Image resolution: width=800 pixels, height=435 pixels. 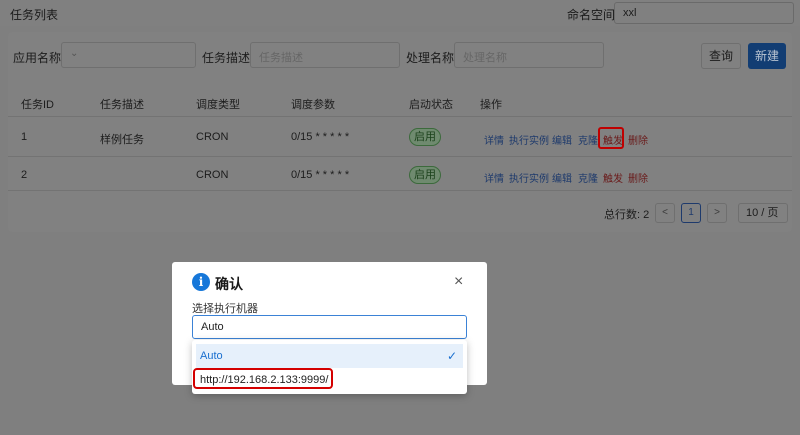 I want to click on task-desc-input: 任务描述, so click(x=325, y=55).